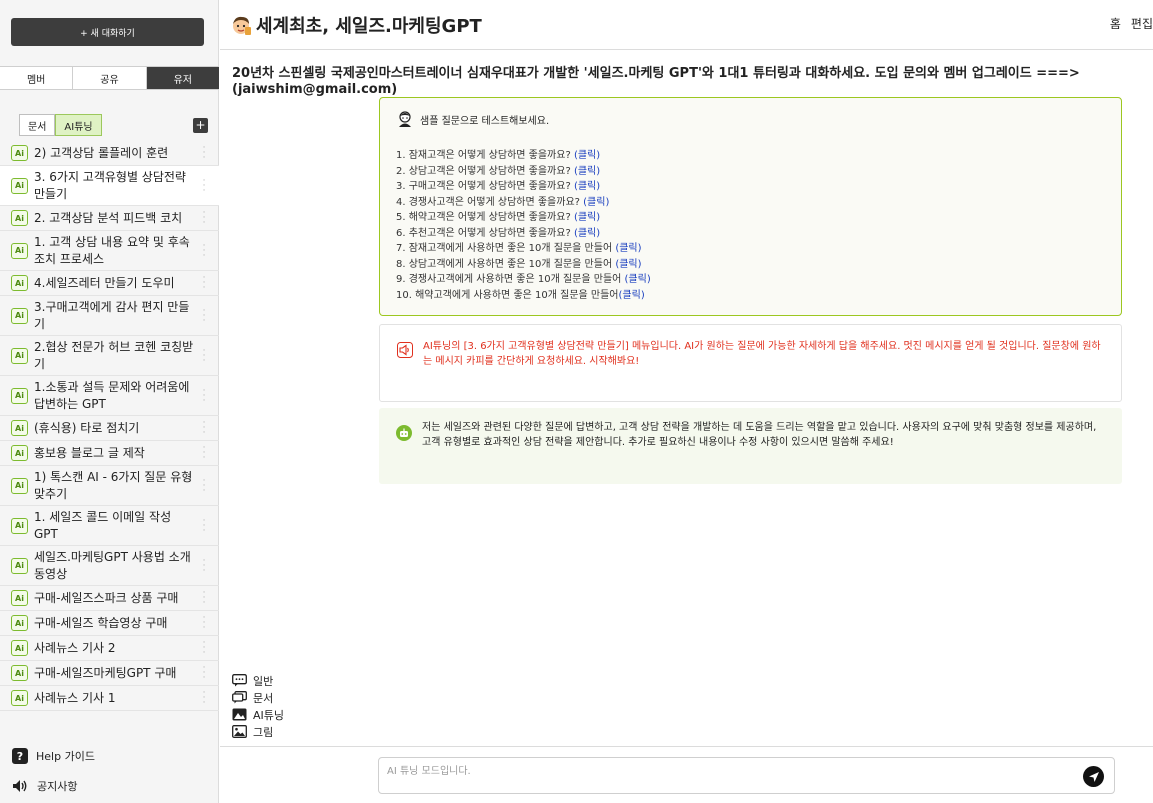  I want to click on send-icon, so click(1093, 776).